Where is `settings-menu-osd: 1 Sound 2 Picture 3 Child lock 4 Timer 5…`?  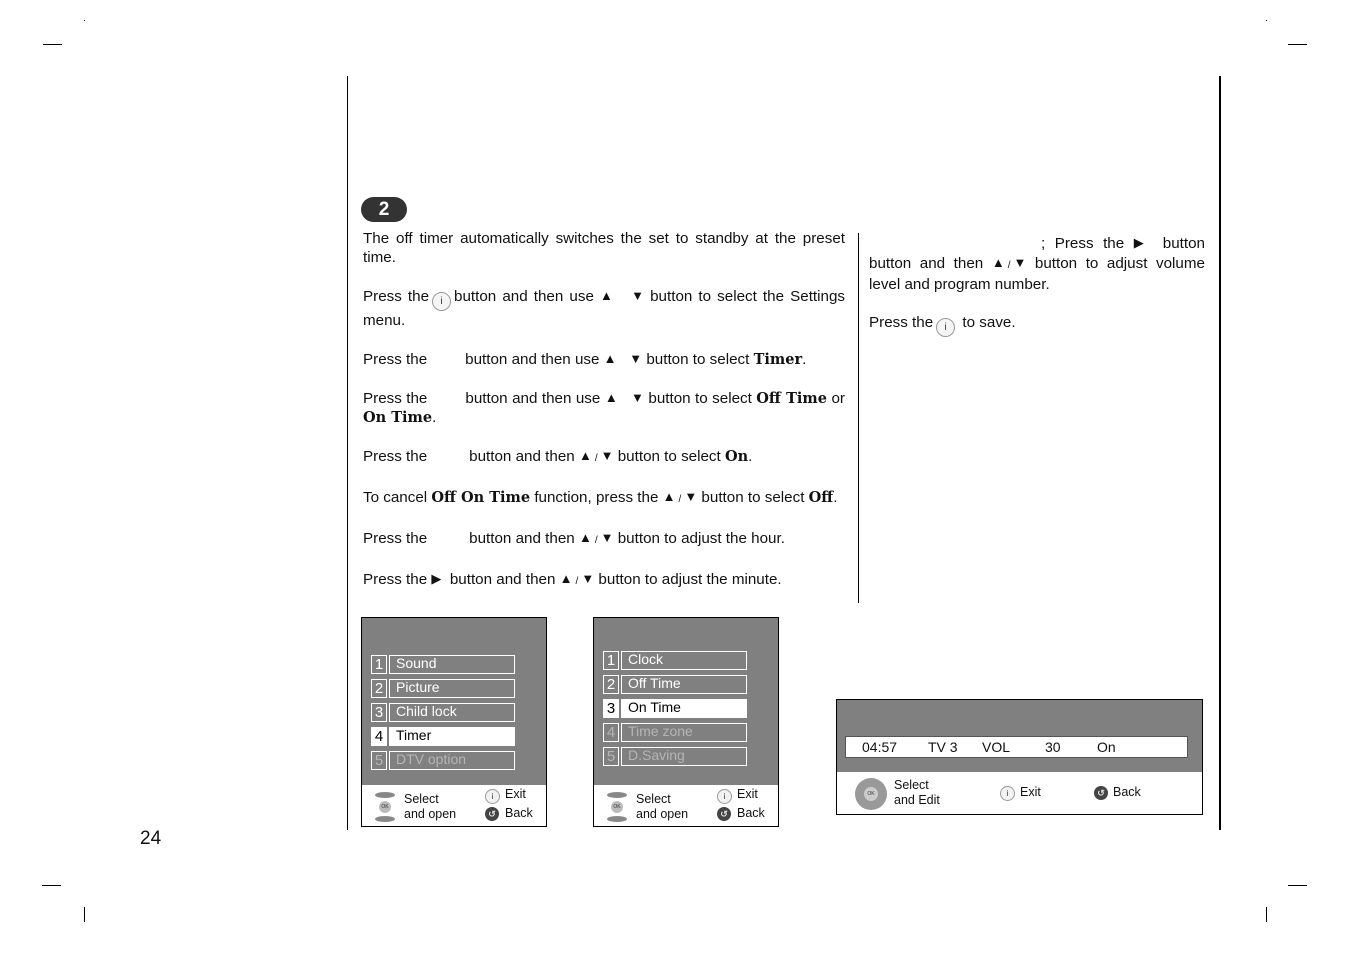 settings-menu-osd: 1 Sound 2 Picture 3 Child lock 4 Timer 5… is located at coordinates (454, 722).